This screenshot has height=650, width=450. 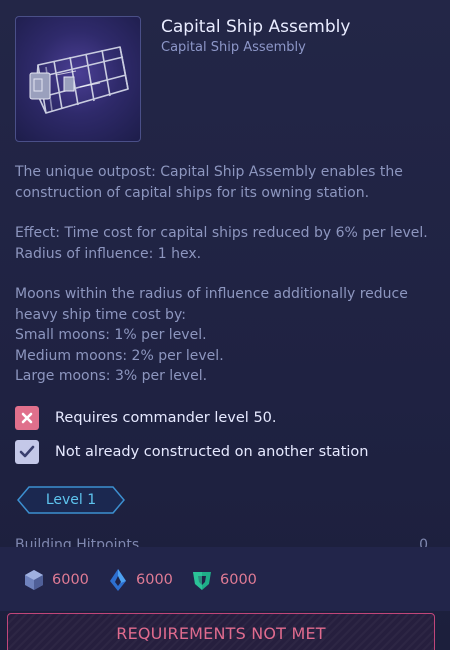 What do you see at coordinates (202, 581) in the screenshot?
I see `gas-shield-icon` at bounding box center [202, 581].